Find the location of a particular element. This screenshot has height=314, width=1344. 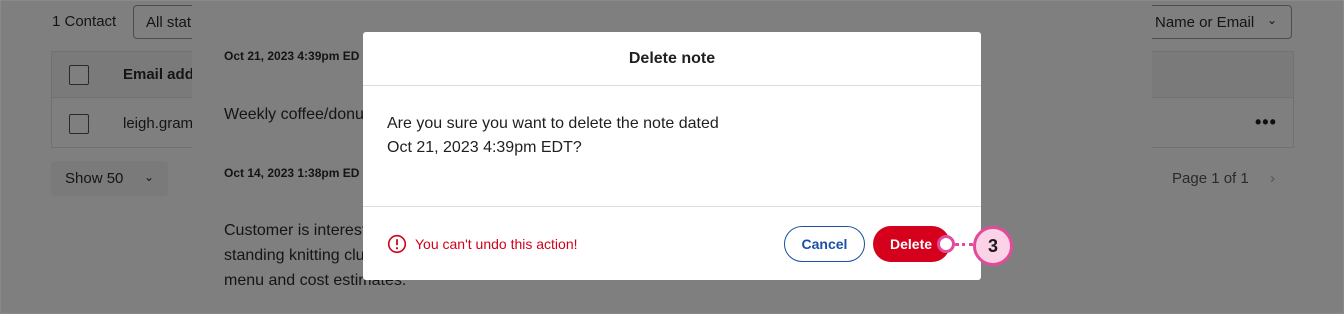

callout-connector is located at coordinates (964, 244).